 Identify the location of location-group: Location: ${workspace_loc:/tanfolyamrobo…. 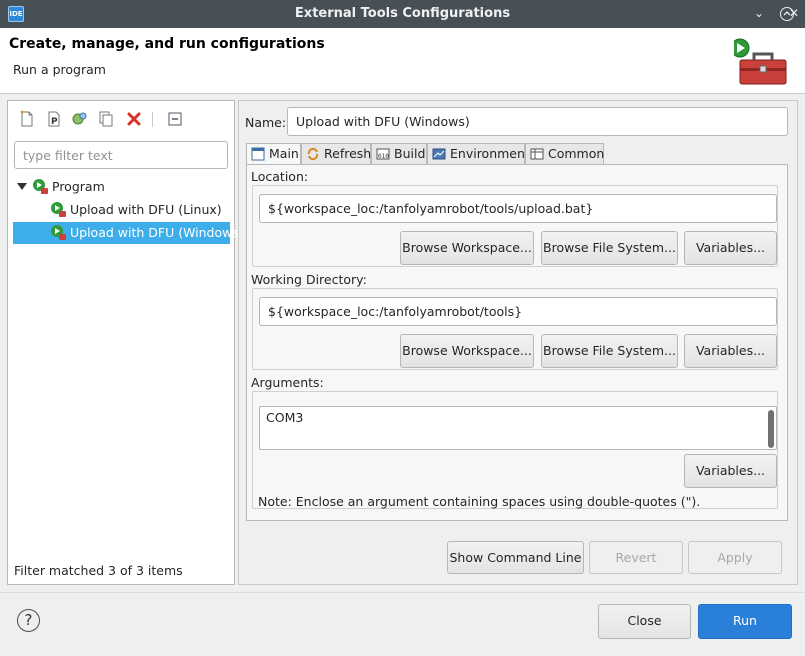
(514, 218).